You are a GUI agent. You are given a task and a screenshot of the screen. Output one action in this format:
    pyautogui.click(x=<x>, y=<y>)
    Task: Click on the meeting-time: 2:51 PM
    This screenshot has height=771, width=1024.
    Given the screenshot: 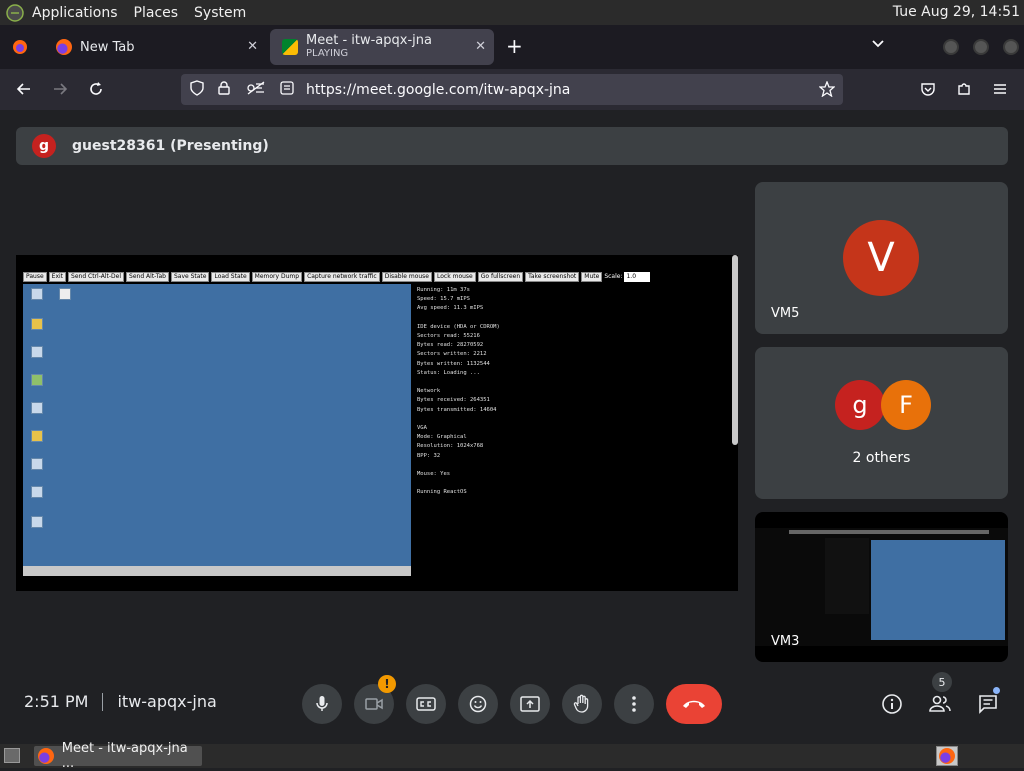 What is the action you would take?
    pyautogui.click(x=56, y=701)
    